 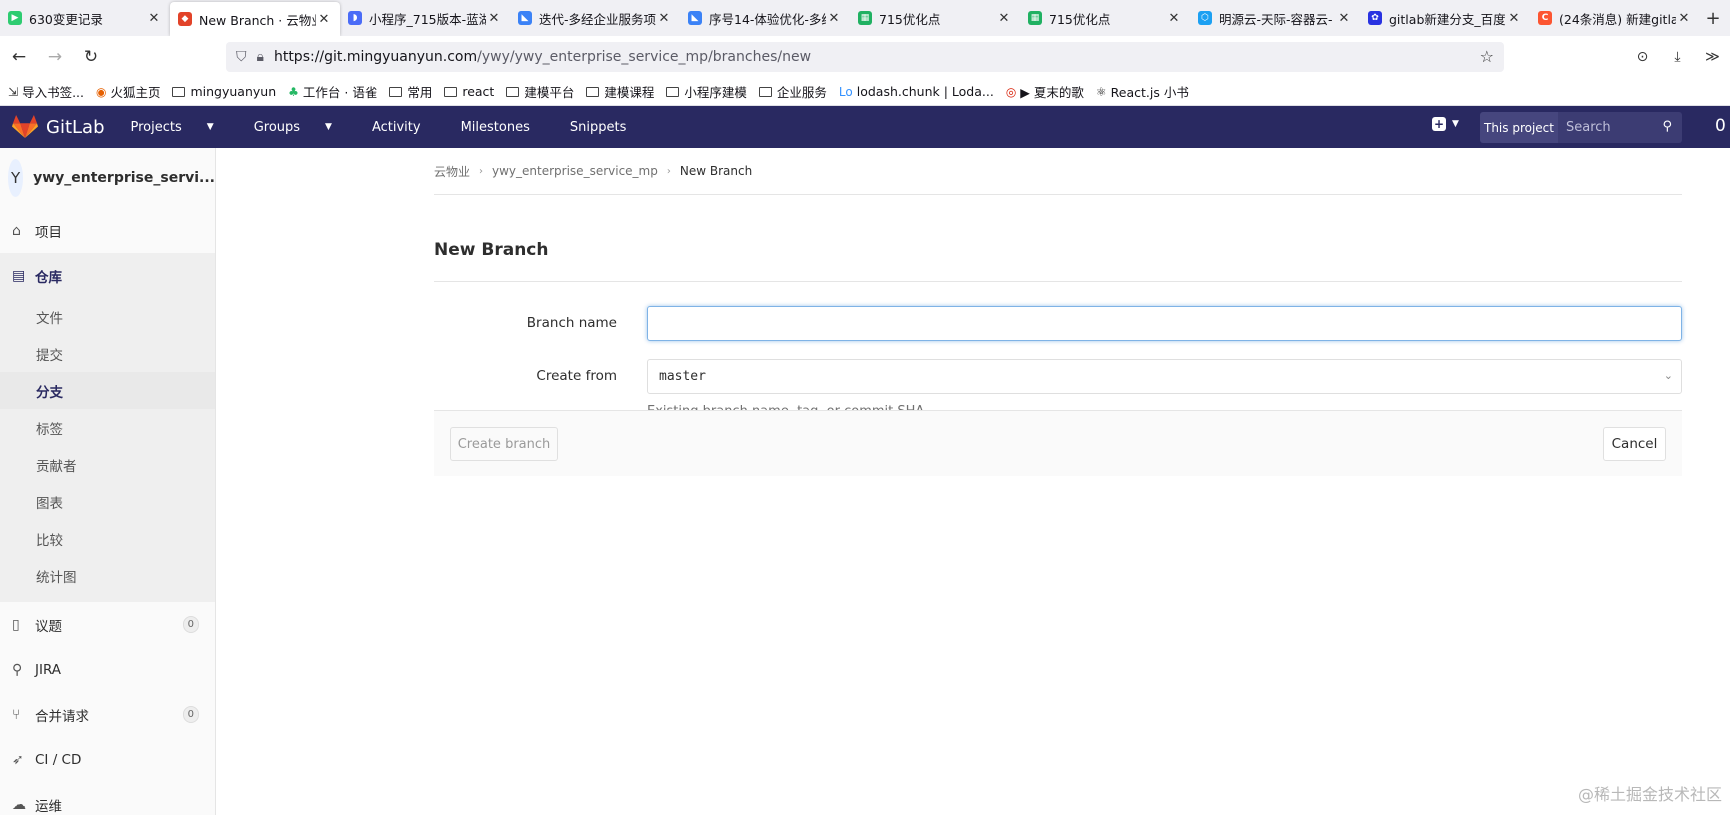 I want to click on csdn-icon: C, so click(x=1545, y=18).